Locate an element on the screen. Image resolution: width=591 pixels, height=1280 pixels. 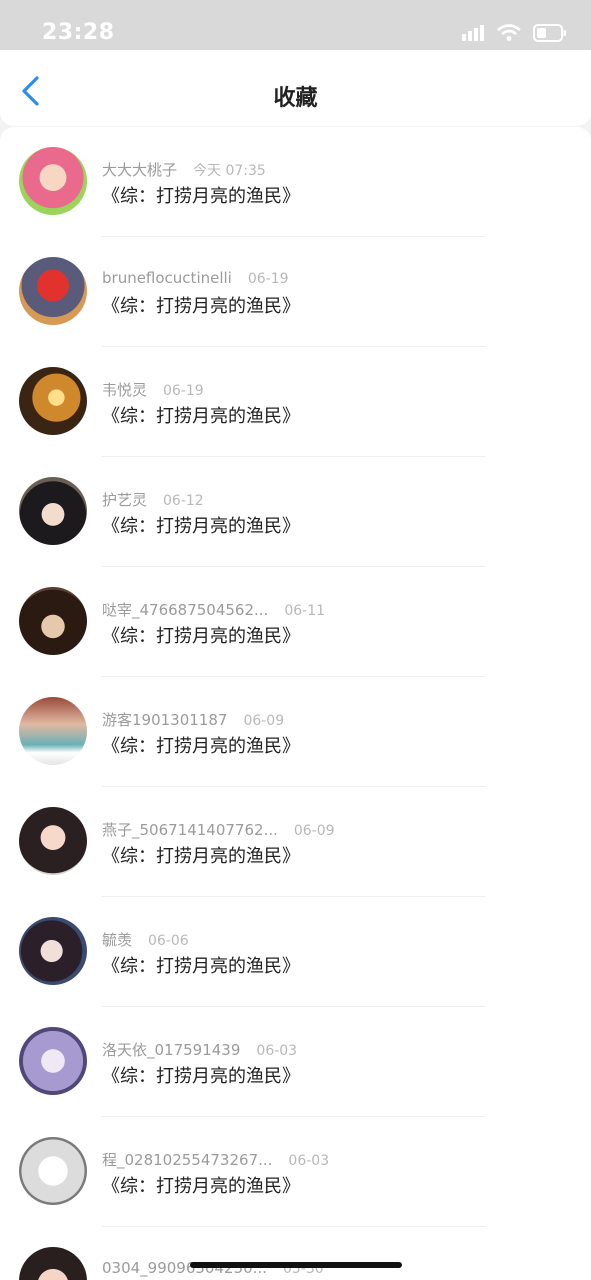
list-item: 哒宰_476687504562... 06-11 《综：打捞月亮的渔民》 is located at coordinates (295, 622).